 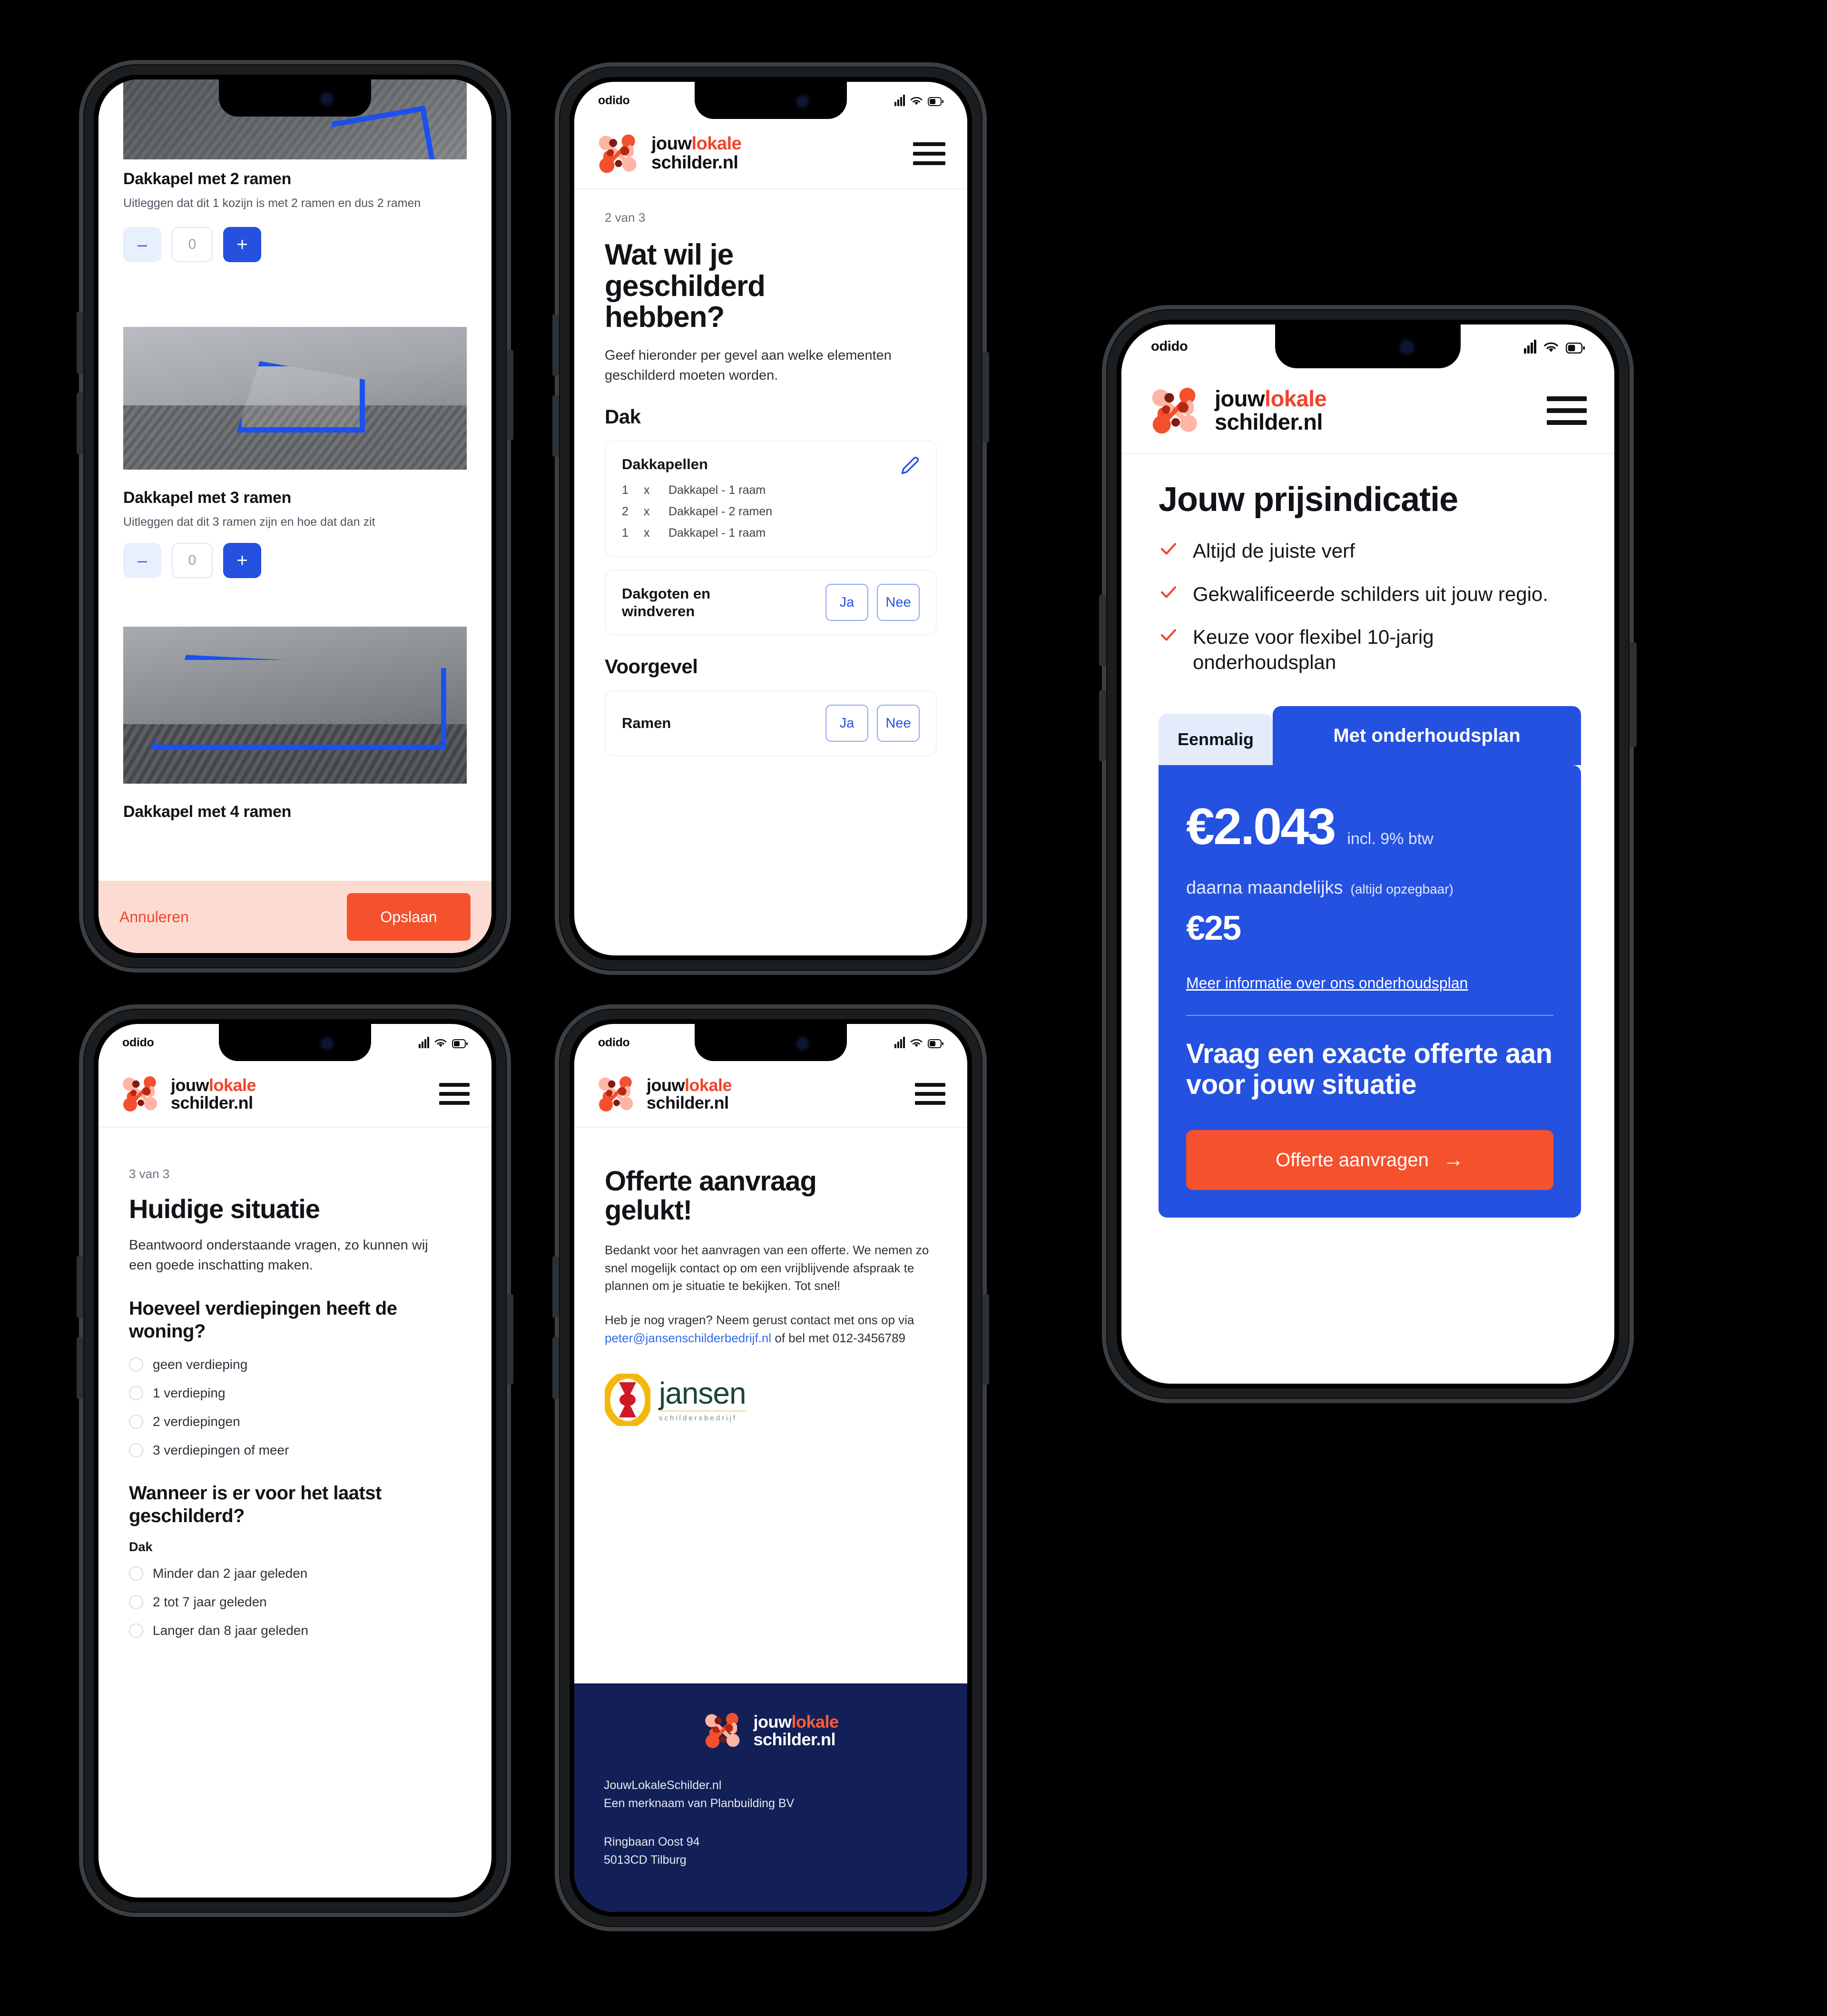 I want to click on phone5-site-header: jouwlokale schilder.nl, so click(x=1367, y=411).